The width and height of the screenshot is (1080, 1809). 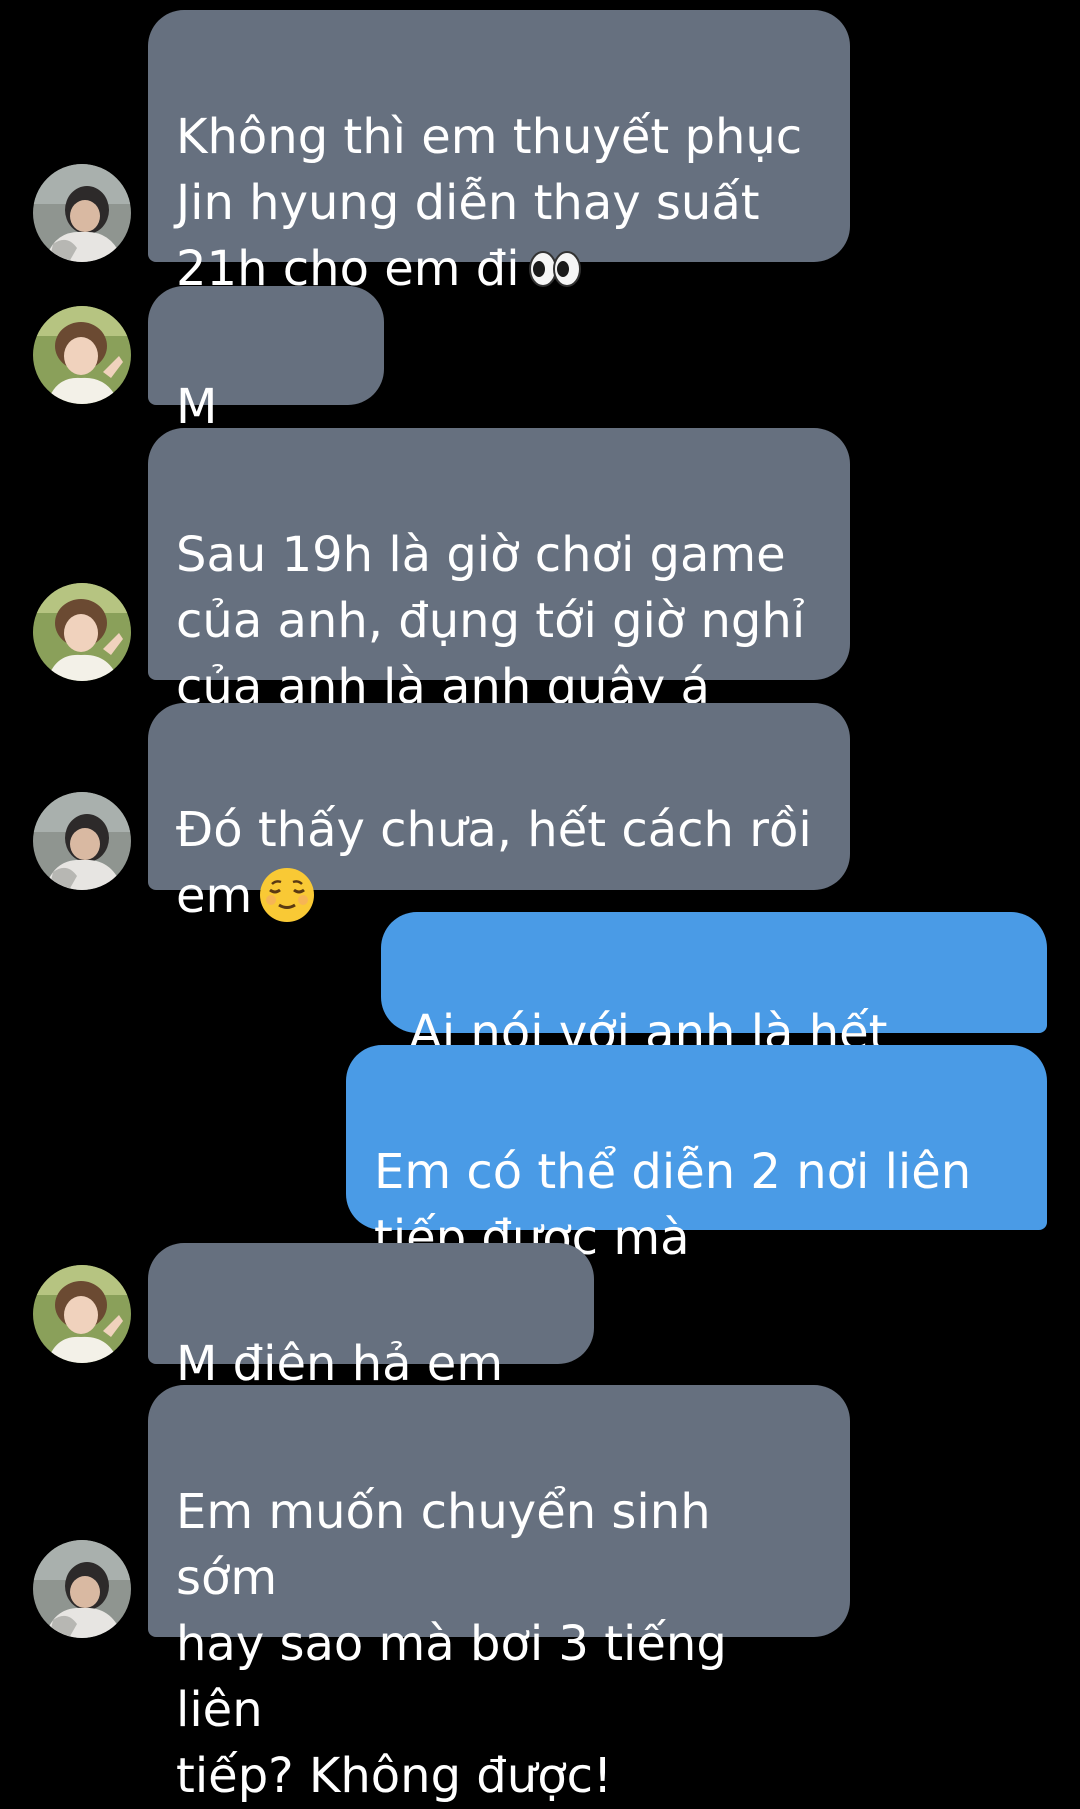 I want to click on message-bubble-outgoing: Em có thể diễn 2 nơi liên tiếp được mà, so click(x=696, y=1155).